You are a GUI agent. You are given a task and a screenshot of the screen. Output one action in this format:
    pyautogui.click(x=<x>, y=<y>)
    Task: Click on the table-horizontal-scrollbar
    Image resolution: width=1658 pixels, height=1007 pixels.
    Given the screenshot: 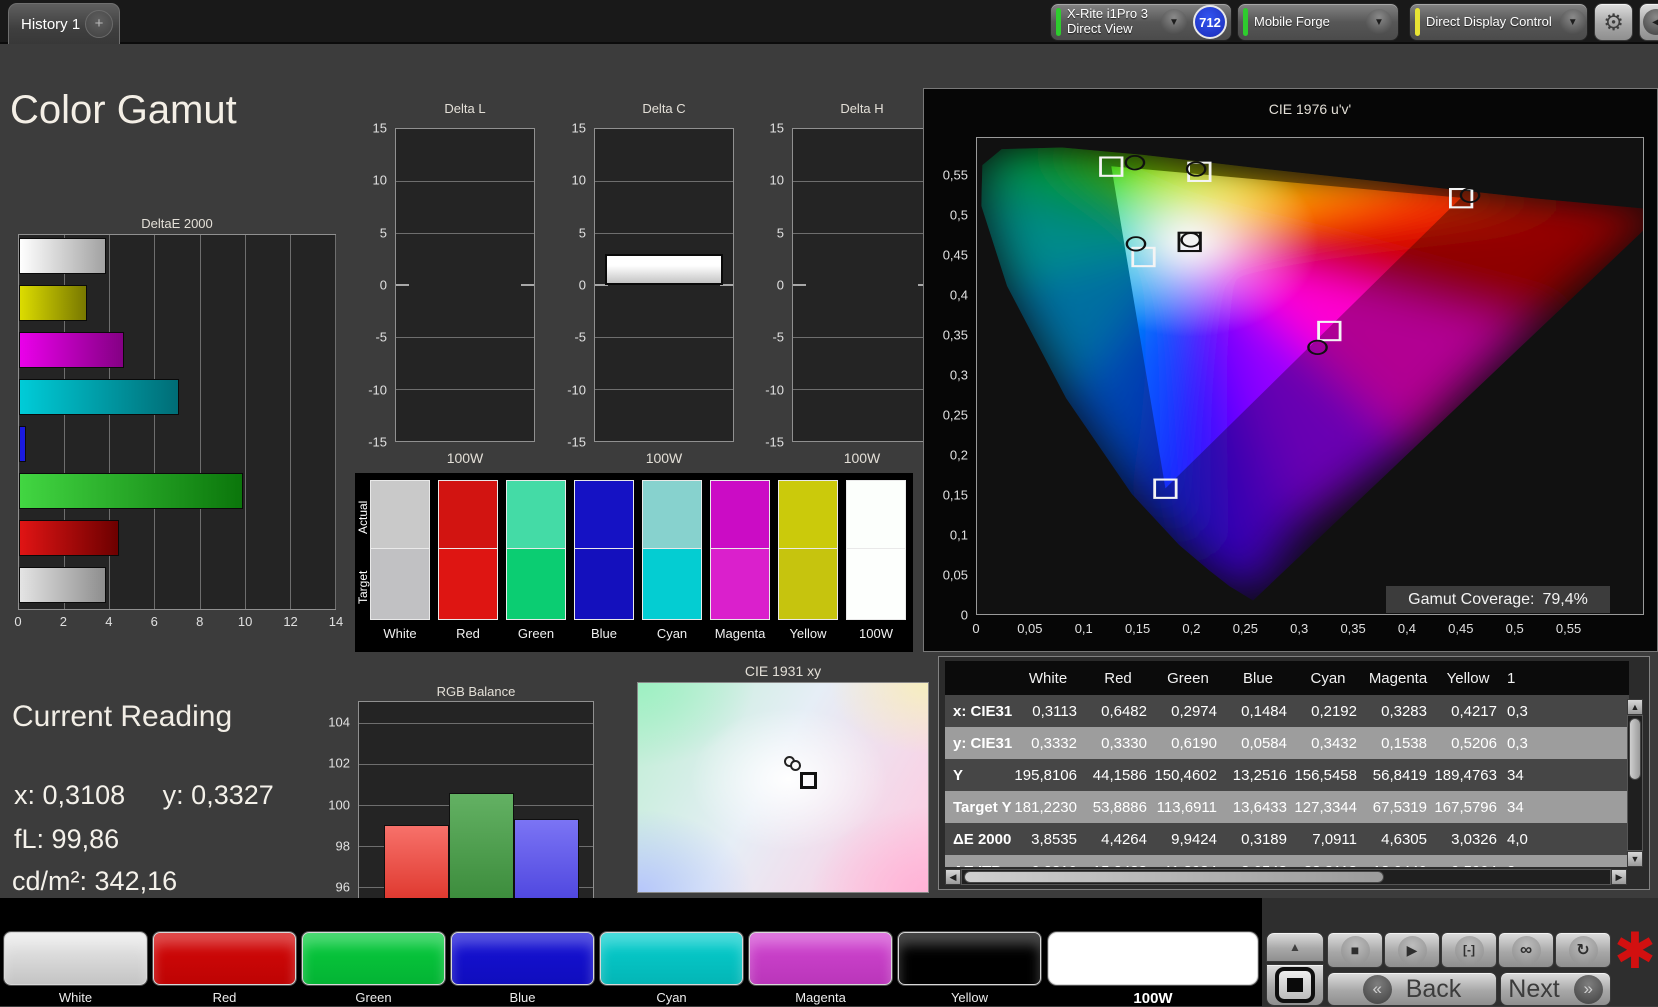 What is the action you would take?
    pyautogui.click(x=1286, y=877)
    